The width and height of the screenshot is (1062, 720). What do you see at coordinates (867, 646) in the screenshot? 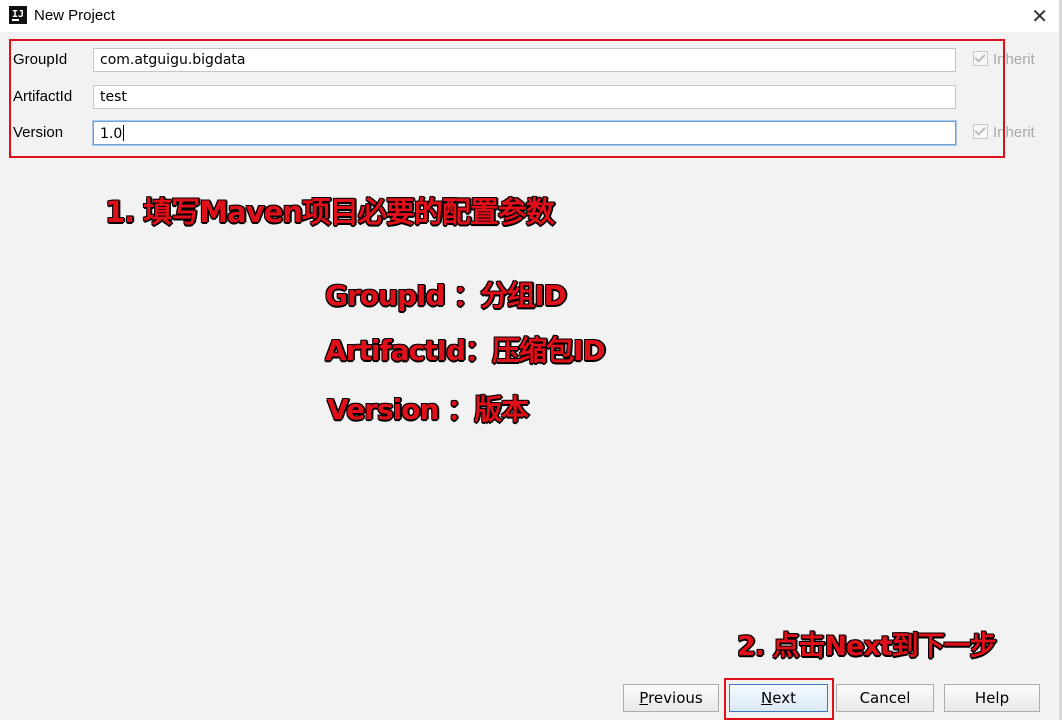
I see `annotation-step2: 2. 点击Next到下一步` at bounding box center [867, 646].